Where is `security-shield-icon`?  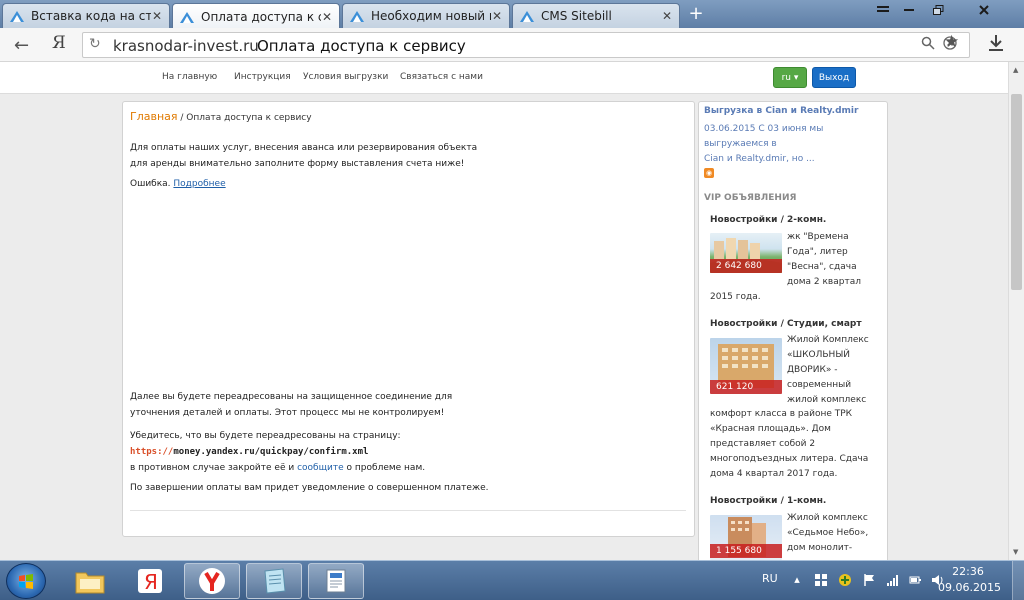
security-shield-icon is located at coordinates (845, 580).